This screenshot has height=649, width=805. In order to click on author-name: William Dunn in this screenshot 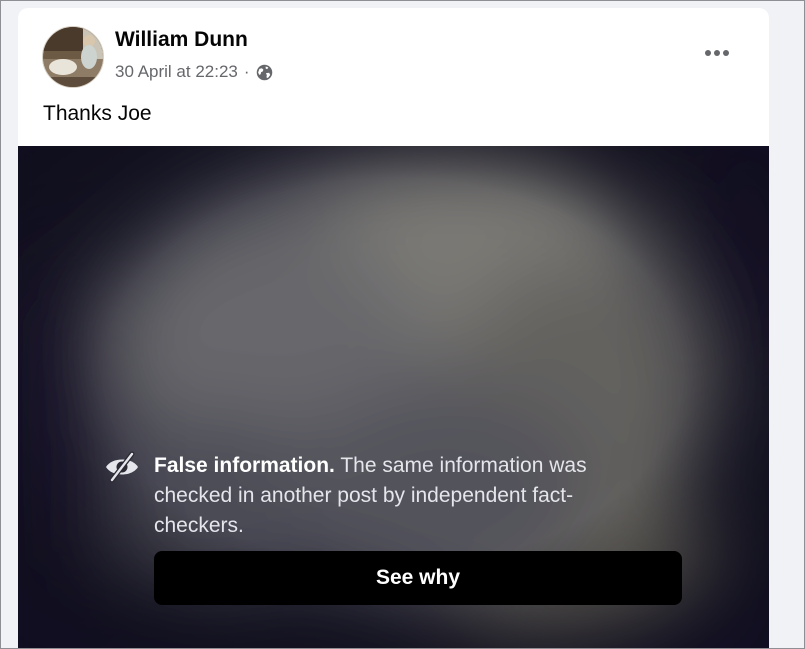, I will do `click(181, 40)`.